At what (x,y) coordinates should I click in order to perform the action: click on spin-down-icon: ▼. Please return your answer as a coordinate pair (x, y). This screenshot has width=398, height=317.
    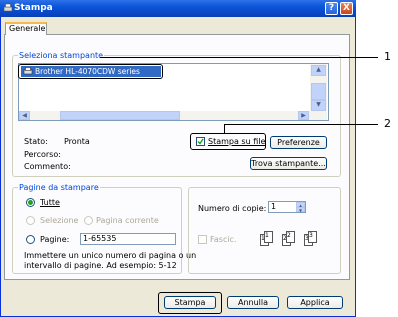
    Looking at the image, I should click on (300, 210).